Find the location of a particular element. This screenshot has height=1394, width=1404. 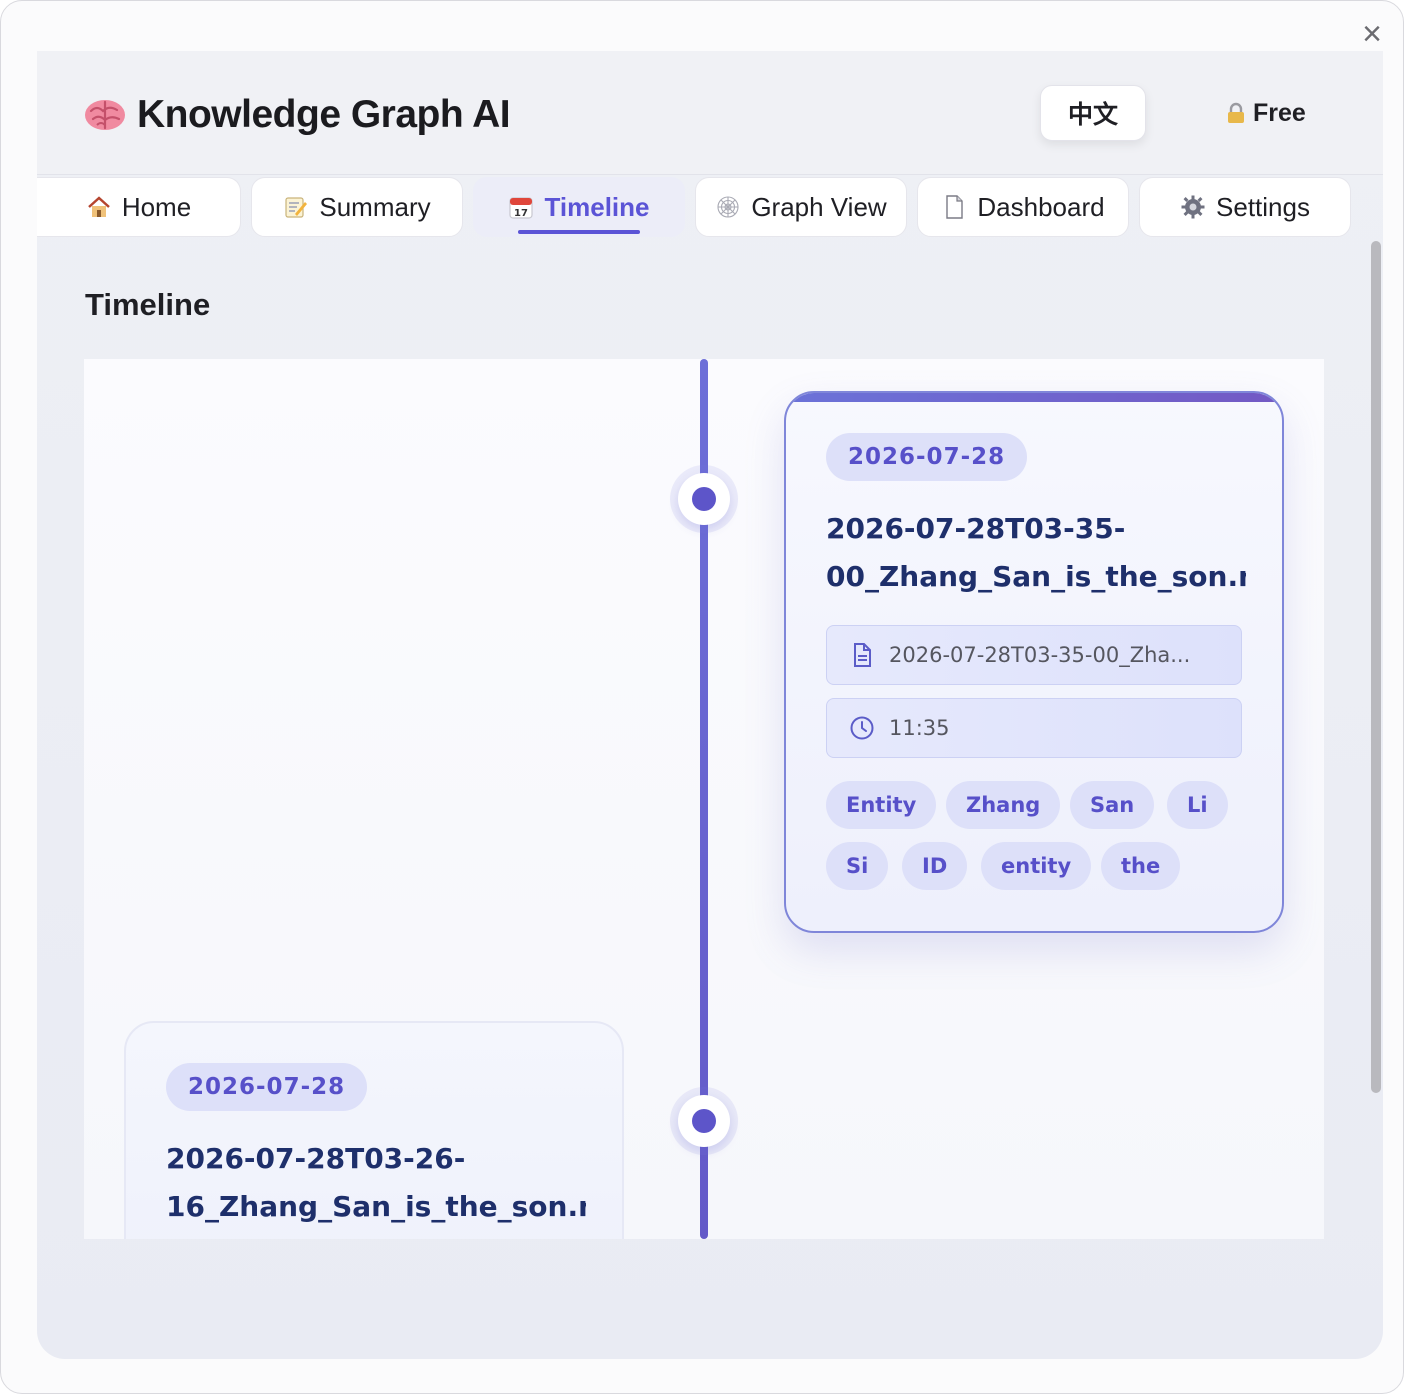

tab-summary-label: Summary is located at coordinates (375, 206).